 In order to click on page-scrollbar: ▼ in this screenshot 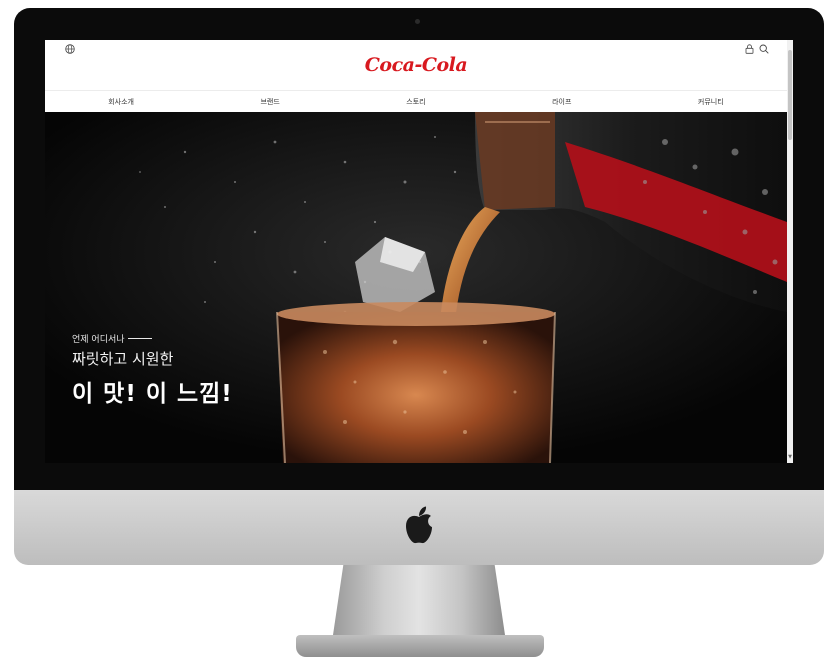, I will do `click(790, 251)`.